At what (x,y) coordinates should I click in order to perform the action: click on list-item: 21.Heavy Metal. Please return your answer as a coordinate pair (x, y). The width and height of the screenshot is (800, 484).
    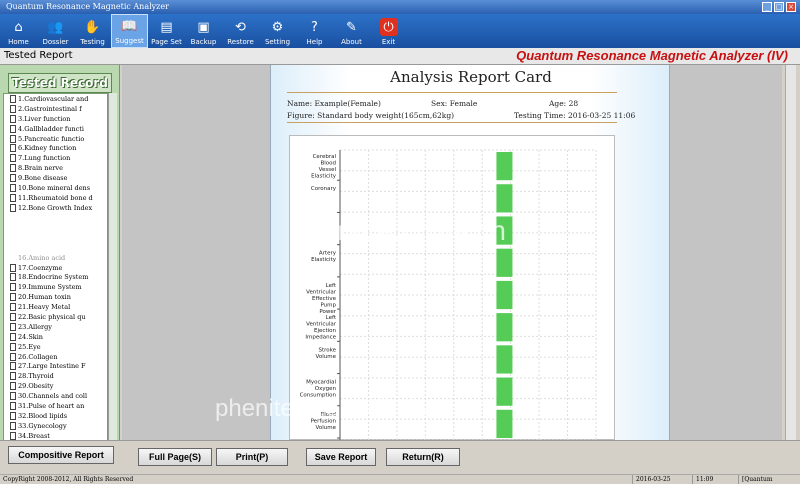
    Looking at the image, I should click on (55, 307).